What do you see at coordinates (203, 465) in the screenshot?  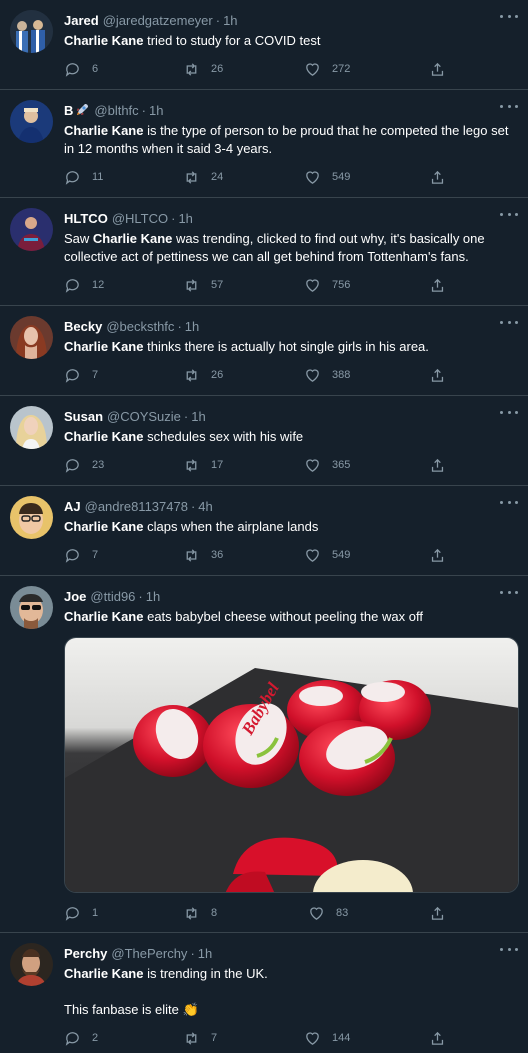 I see `retweet-button: 17` at bounding box center [203, 465].